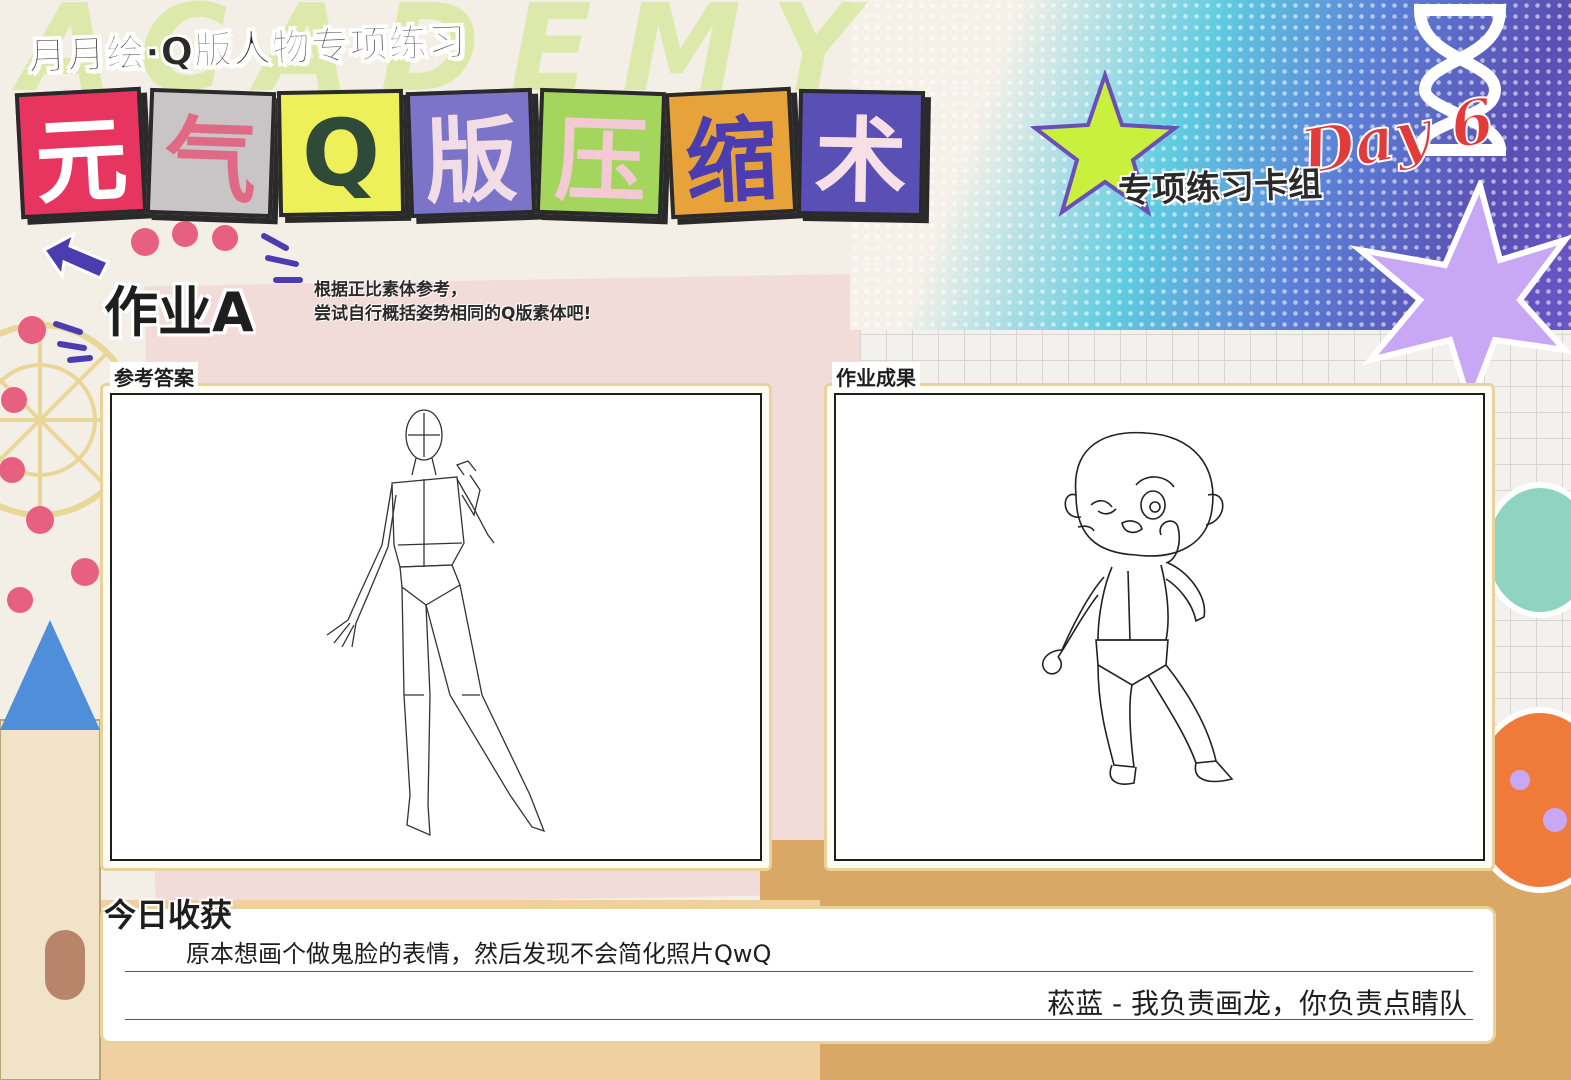 Image resolution: width=1571 pixels, height=1080 pixels. I want to click on assignment-title: 作业A, so click(179, 312).